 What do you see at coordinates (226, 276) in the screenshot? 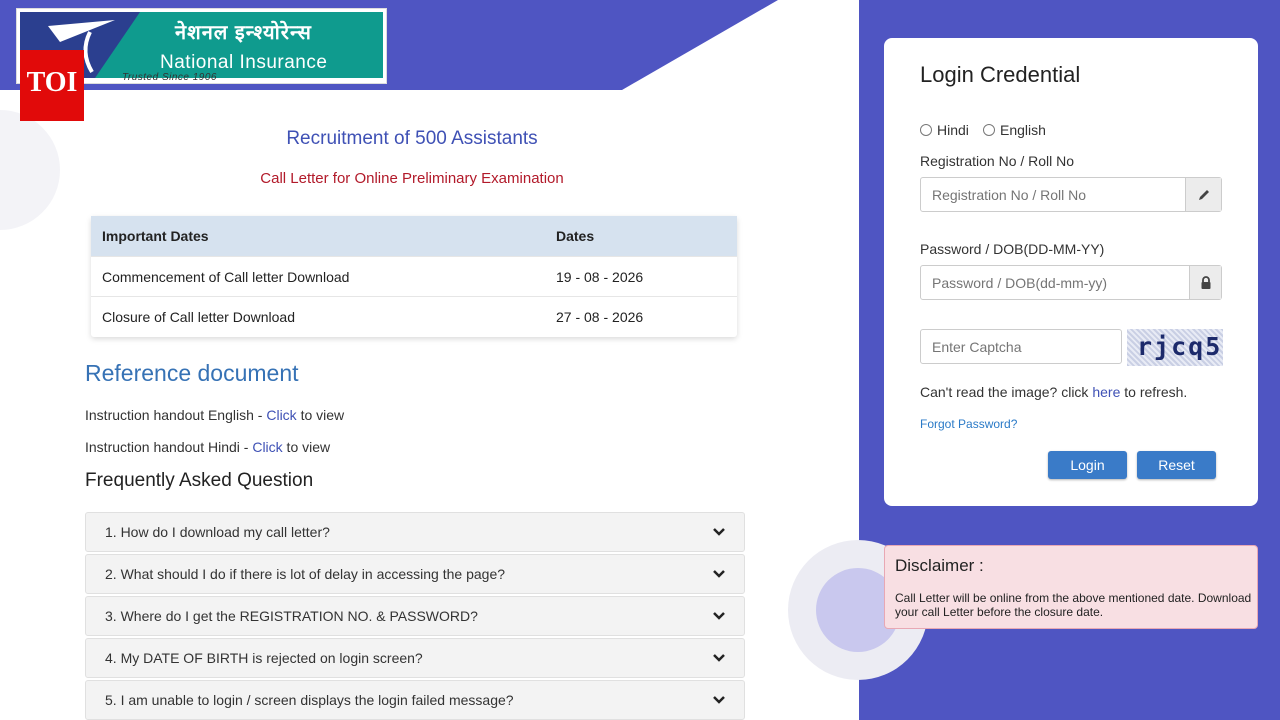
I see `table-cell-label: Commencement of Call letter Download` at bounding box center [226, 276].